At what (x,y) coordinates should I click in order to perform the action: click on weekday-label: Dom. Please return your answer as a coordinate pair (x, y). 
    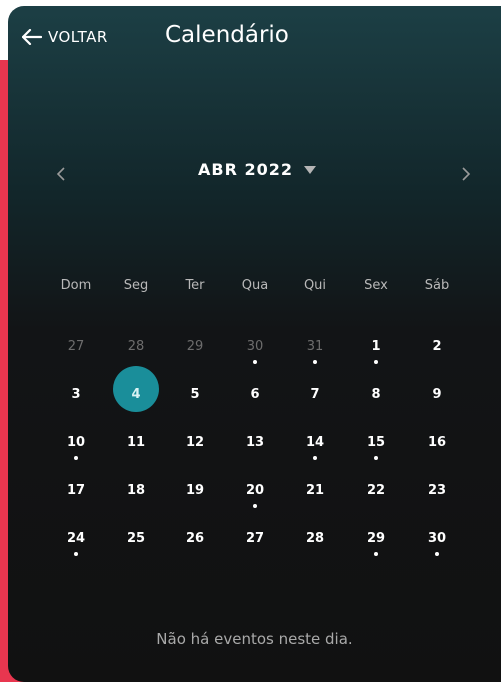
    Looking at the image, I should click on (76, 285).